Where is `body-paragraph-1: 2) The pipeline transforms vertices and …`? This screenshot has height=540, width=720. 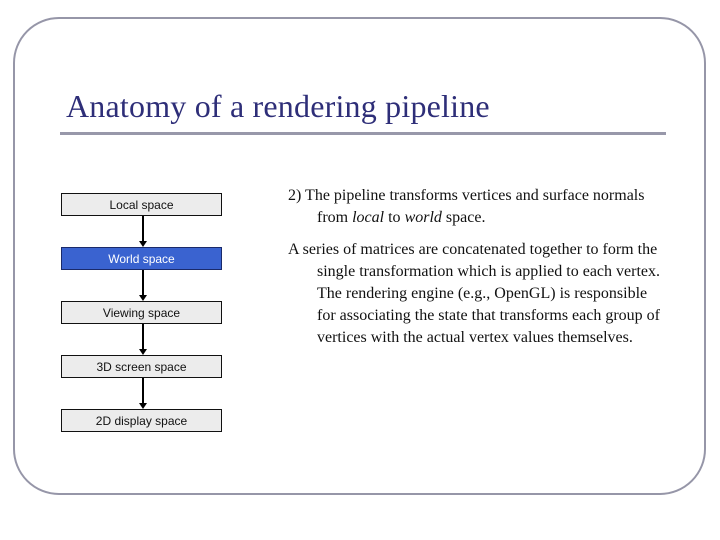 body-paragraph-1: 2) The pipeline transforms vertices and … is located at coordinates (478, 207).